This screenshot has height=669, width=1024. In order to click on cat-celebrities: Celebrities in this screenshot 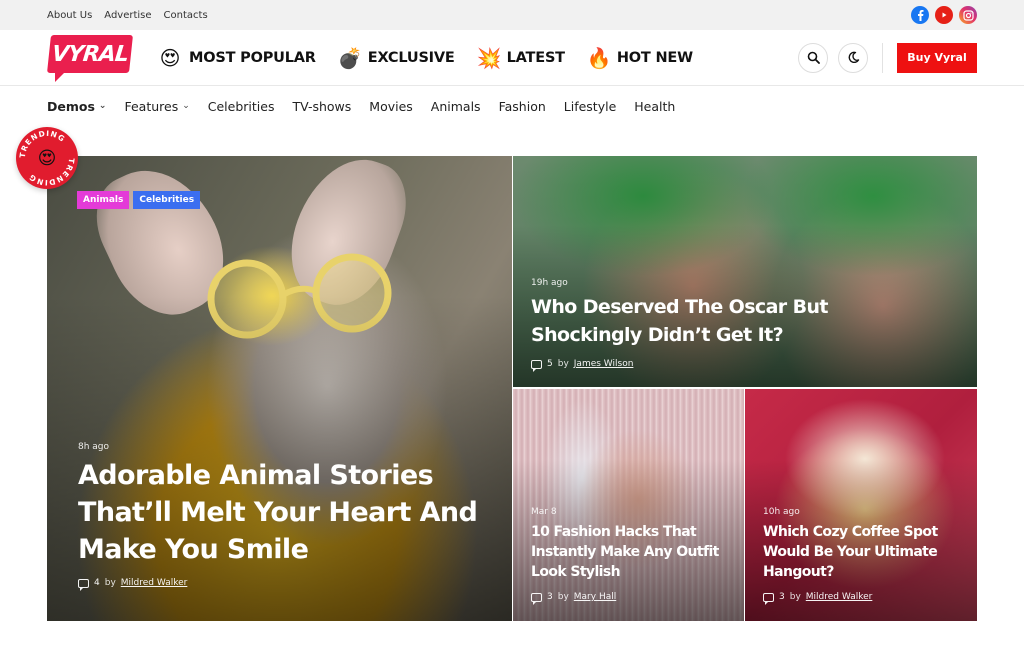, I will do `click(241, 106)`.